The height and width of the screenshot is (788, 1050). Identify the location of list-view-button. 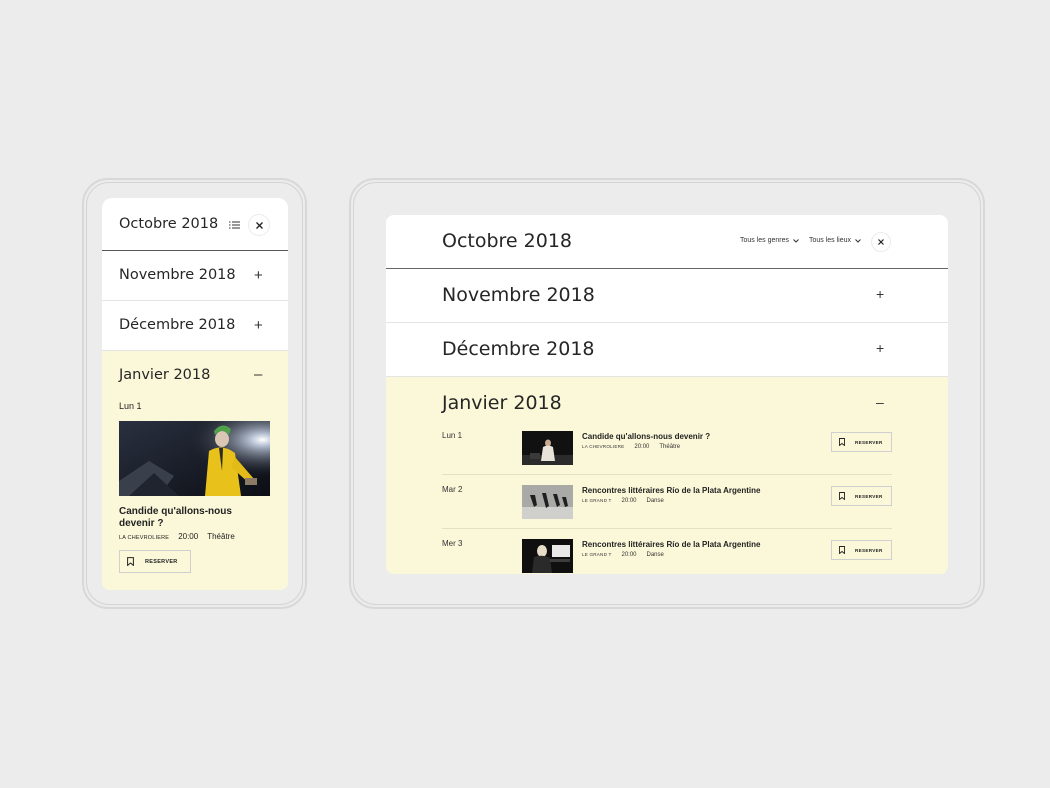
(234, 225).